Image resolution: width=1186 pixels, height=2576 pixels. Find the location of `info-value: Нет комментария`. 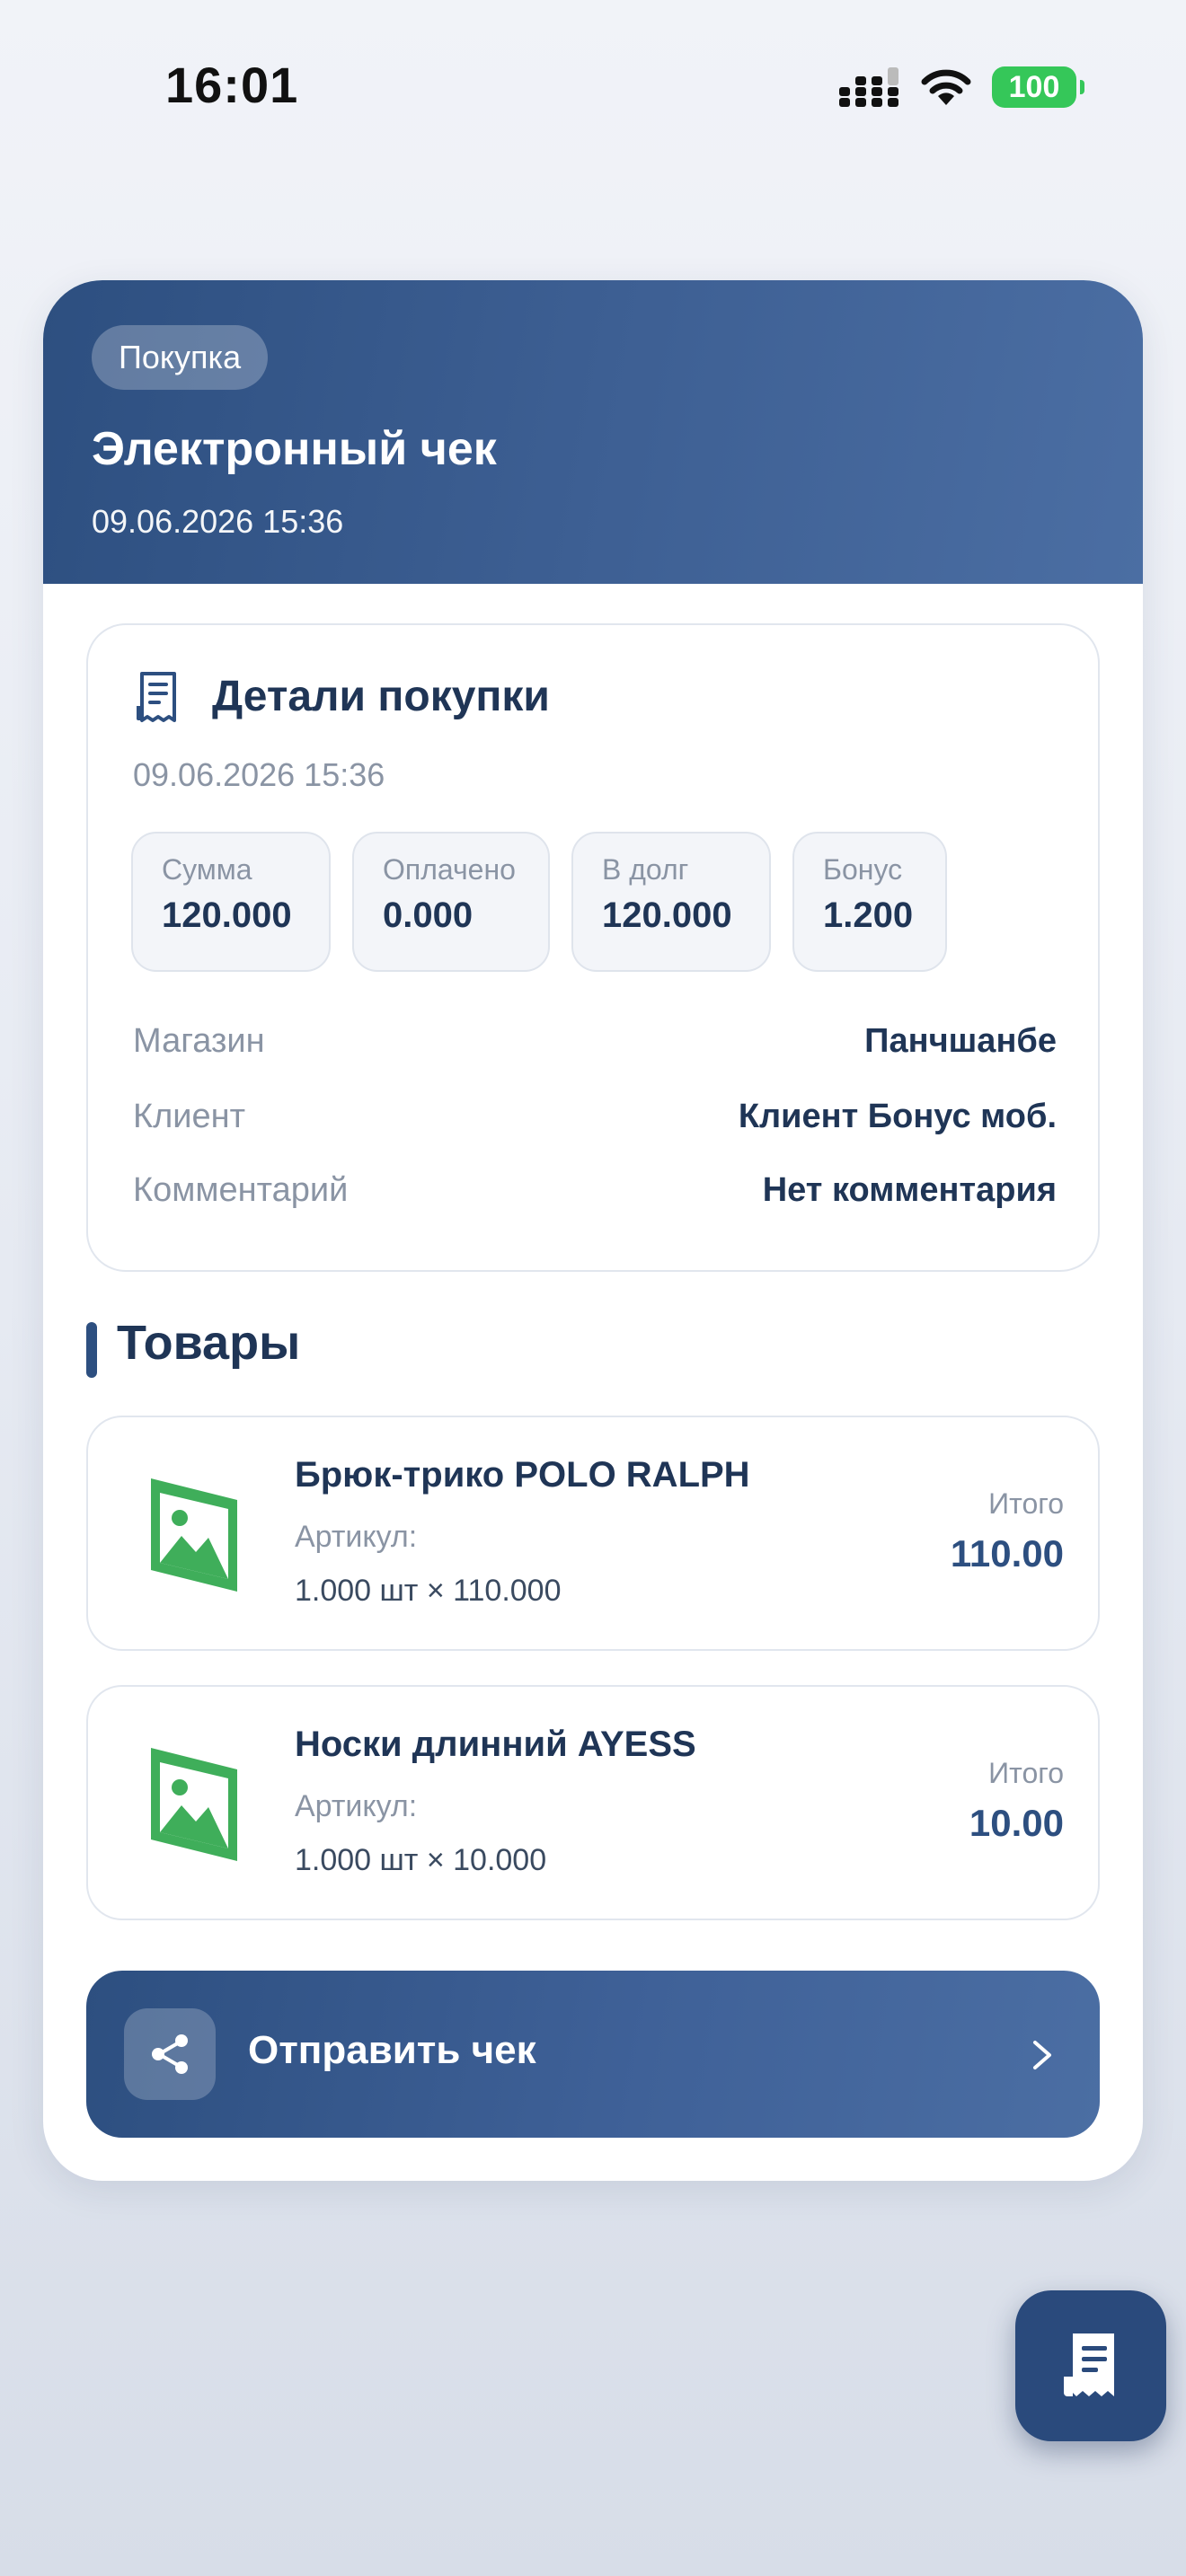

info-value: Нет комментария is located at coordinates (909, 1190).